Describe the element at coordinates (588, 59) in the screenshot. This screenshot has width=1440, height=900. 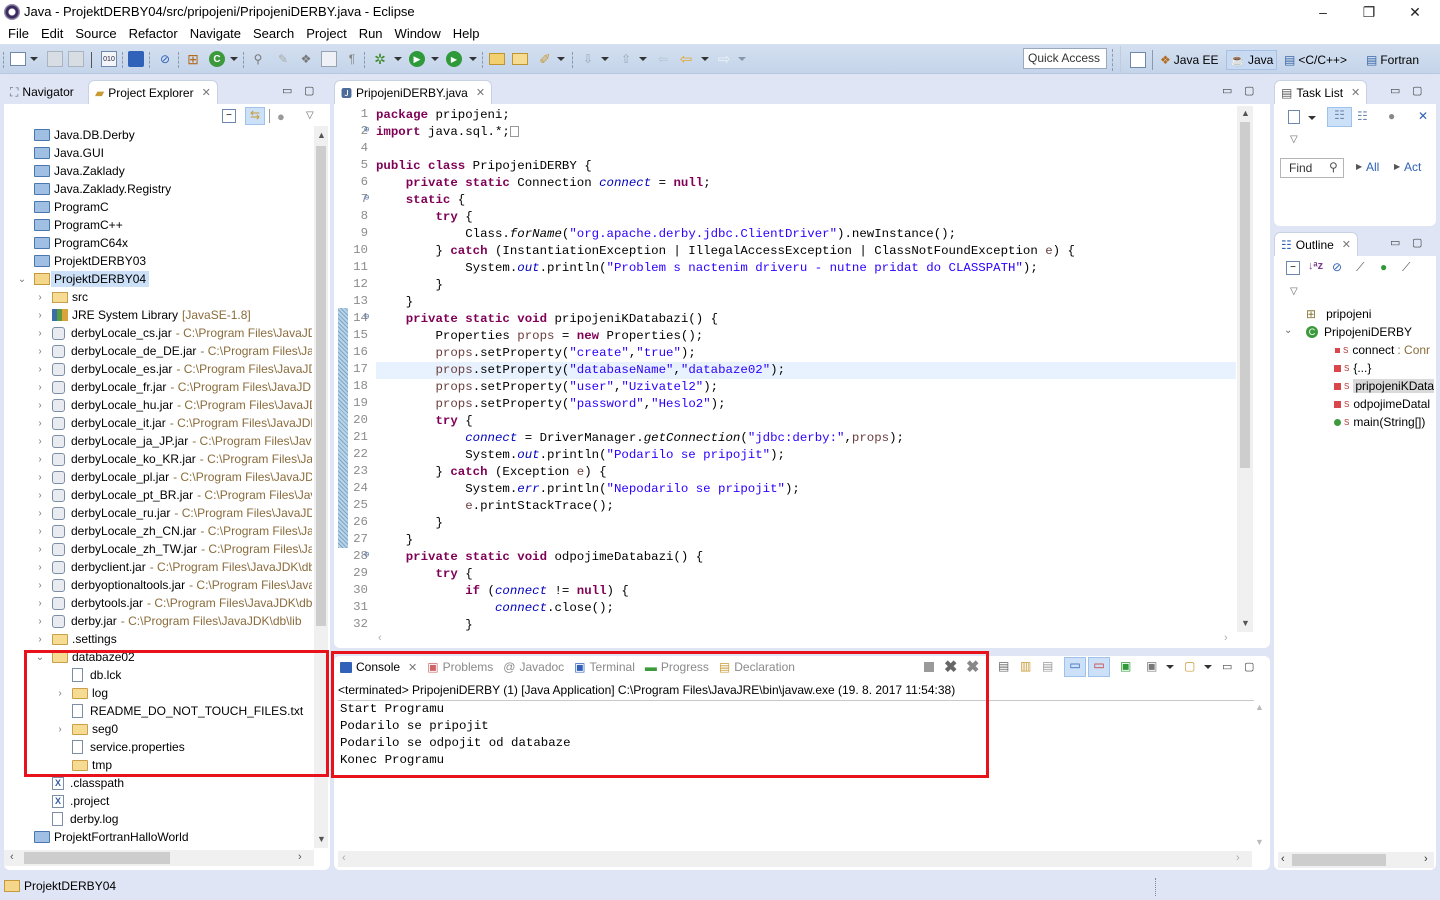
I see `next-annotation-icon: ⇩` at that location.